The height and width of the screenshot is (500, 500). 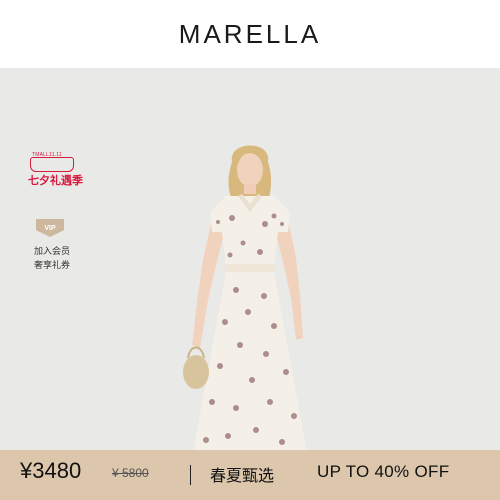 What do you see at coordinates (190, 475) in the screenshot?
I see `divider` at bounding box center [190, 475].